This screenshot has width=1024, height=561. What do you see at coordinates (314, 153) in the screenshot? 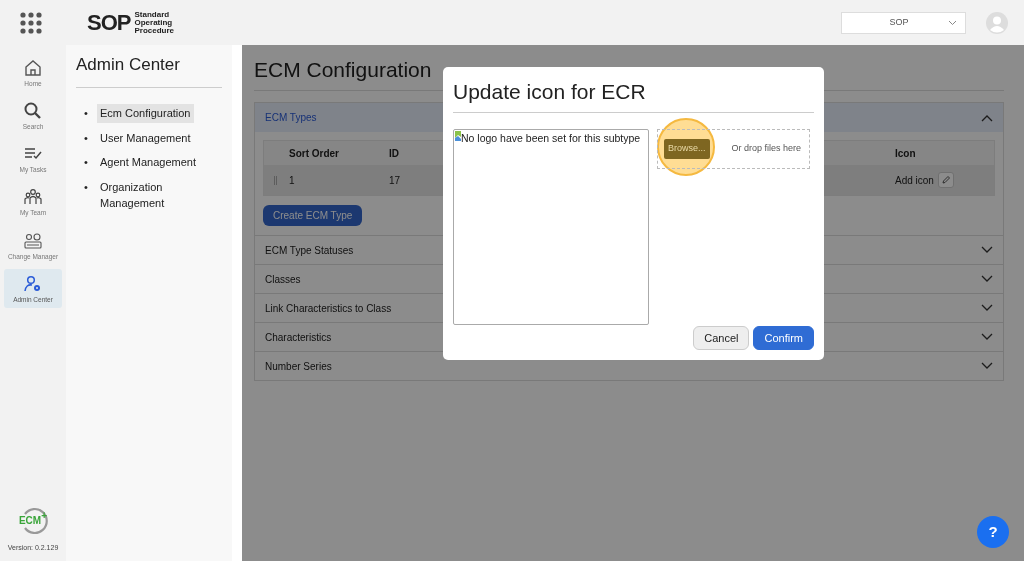
I see `column-header: Sort Order` at bounding box center [314, 153].